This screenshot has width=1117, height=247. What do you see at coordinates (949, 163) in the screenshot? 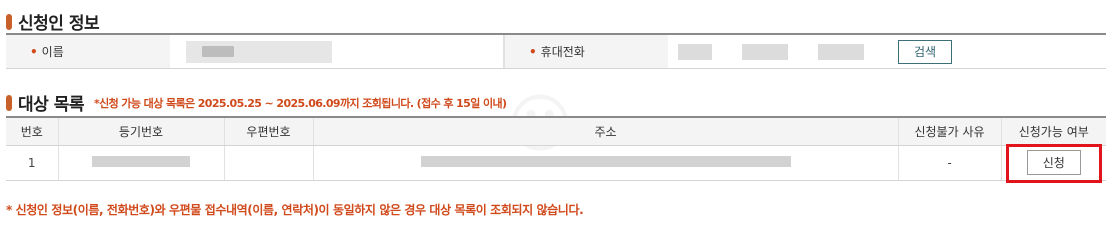
I see `row-reject-reason: -` at bounding box center [949, 163].